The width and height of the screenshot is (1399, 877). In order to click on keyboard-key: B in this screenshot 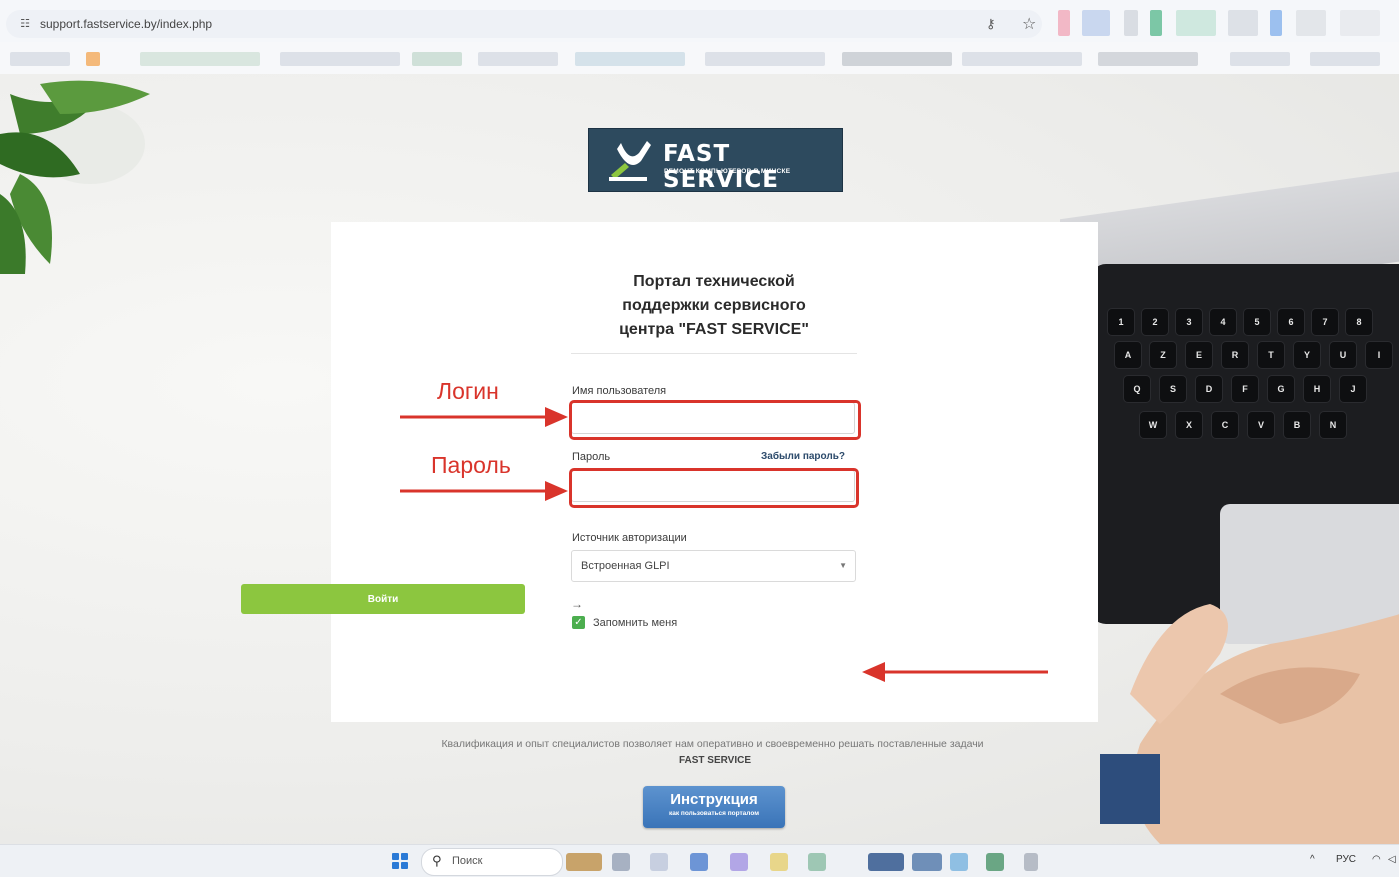, I will do `click(1297, 425)`.